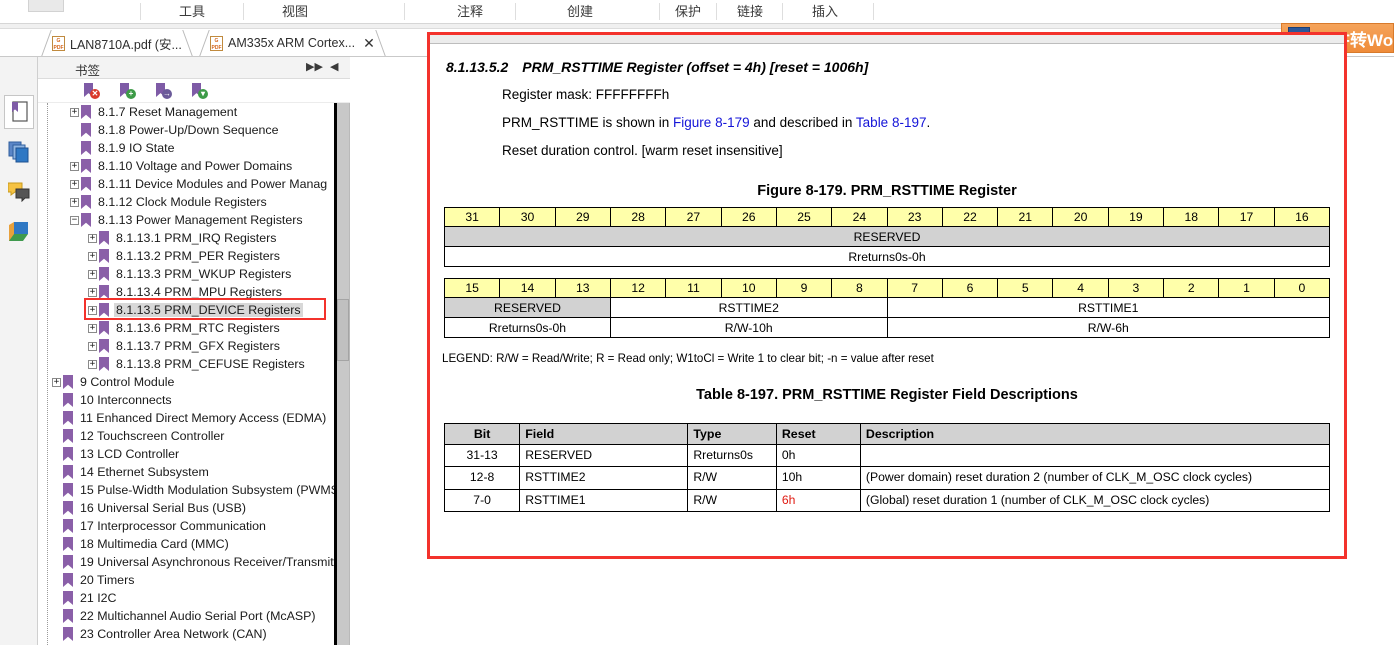 The height and width of the screenshot is (645, 1394). What do you see at coordinates (186, 292) in the screenshot?
I see `bookmark-item: +8.1.13.4 PRM_MPU Registers` at bounding box center [186, 292].